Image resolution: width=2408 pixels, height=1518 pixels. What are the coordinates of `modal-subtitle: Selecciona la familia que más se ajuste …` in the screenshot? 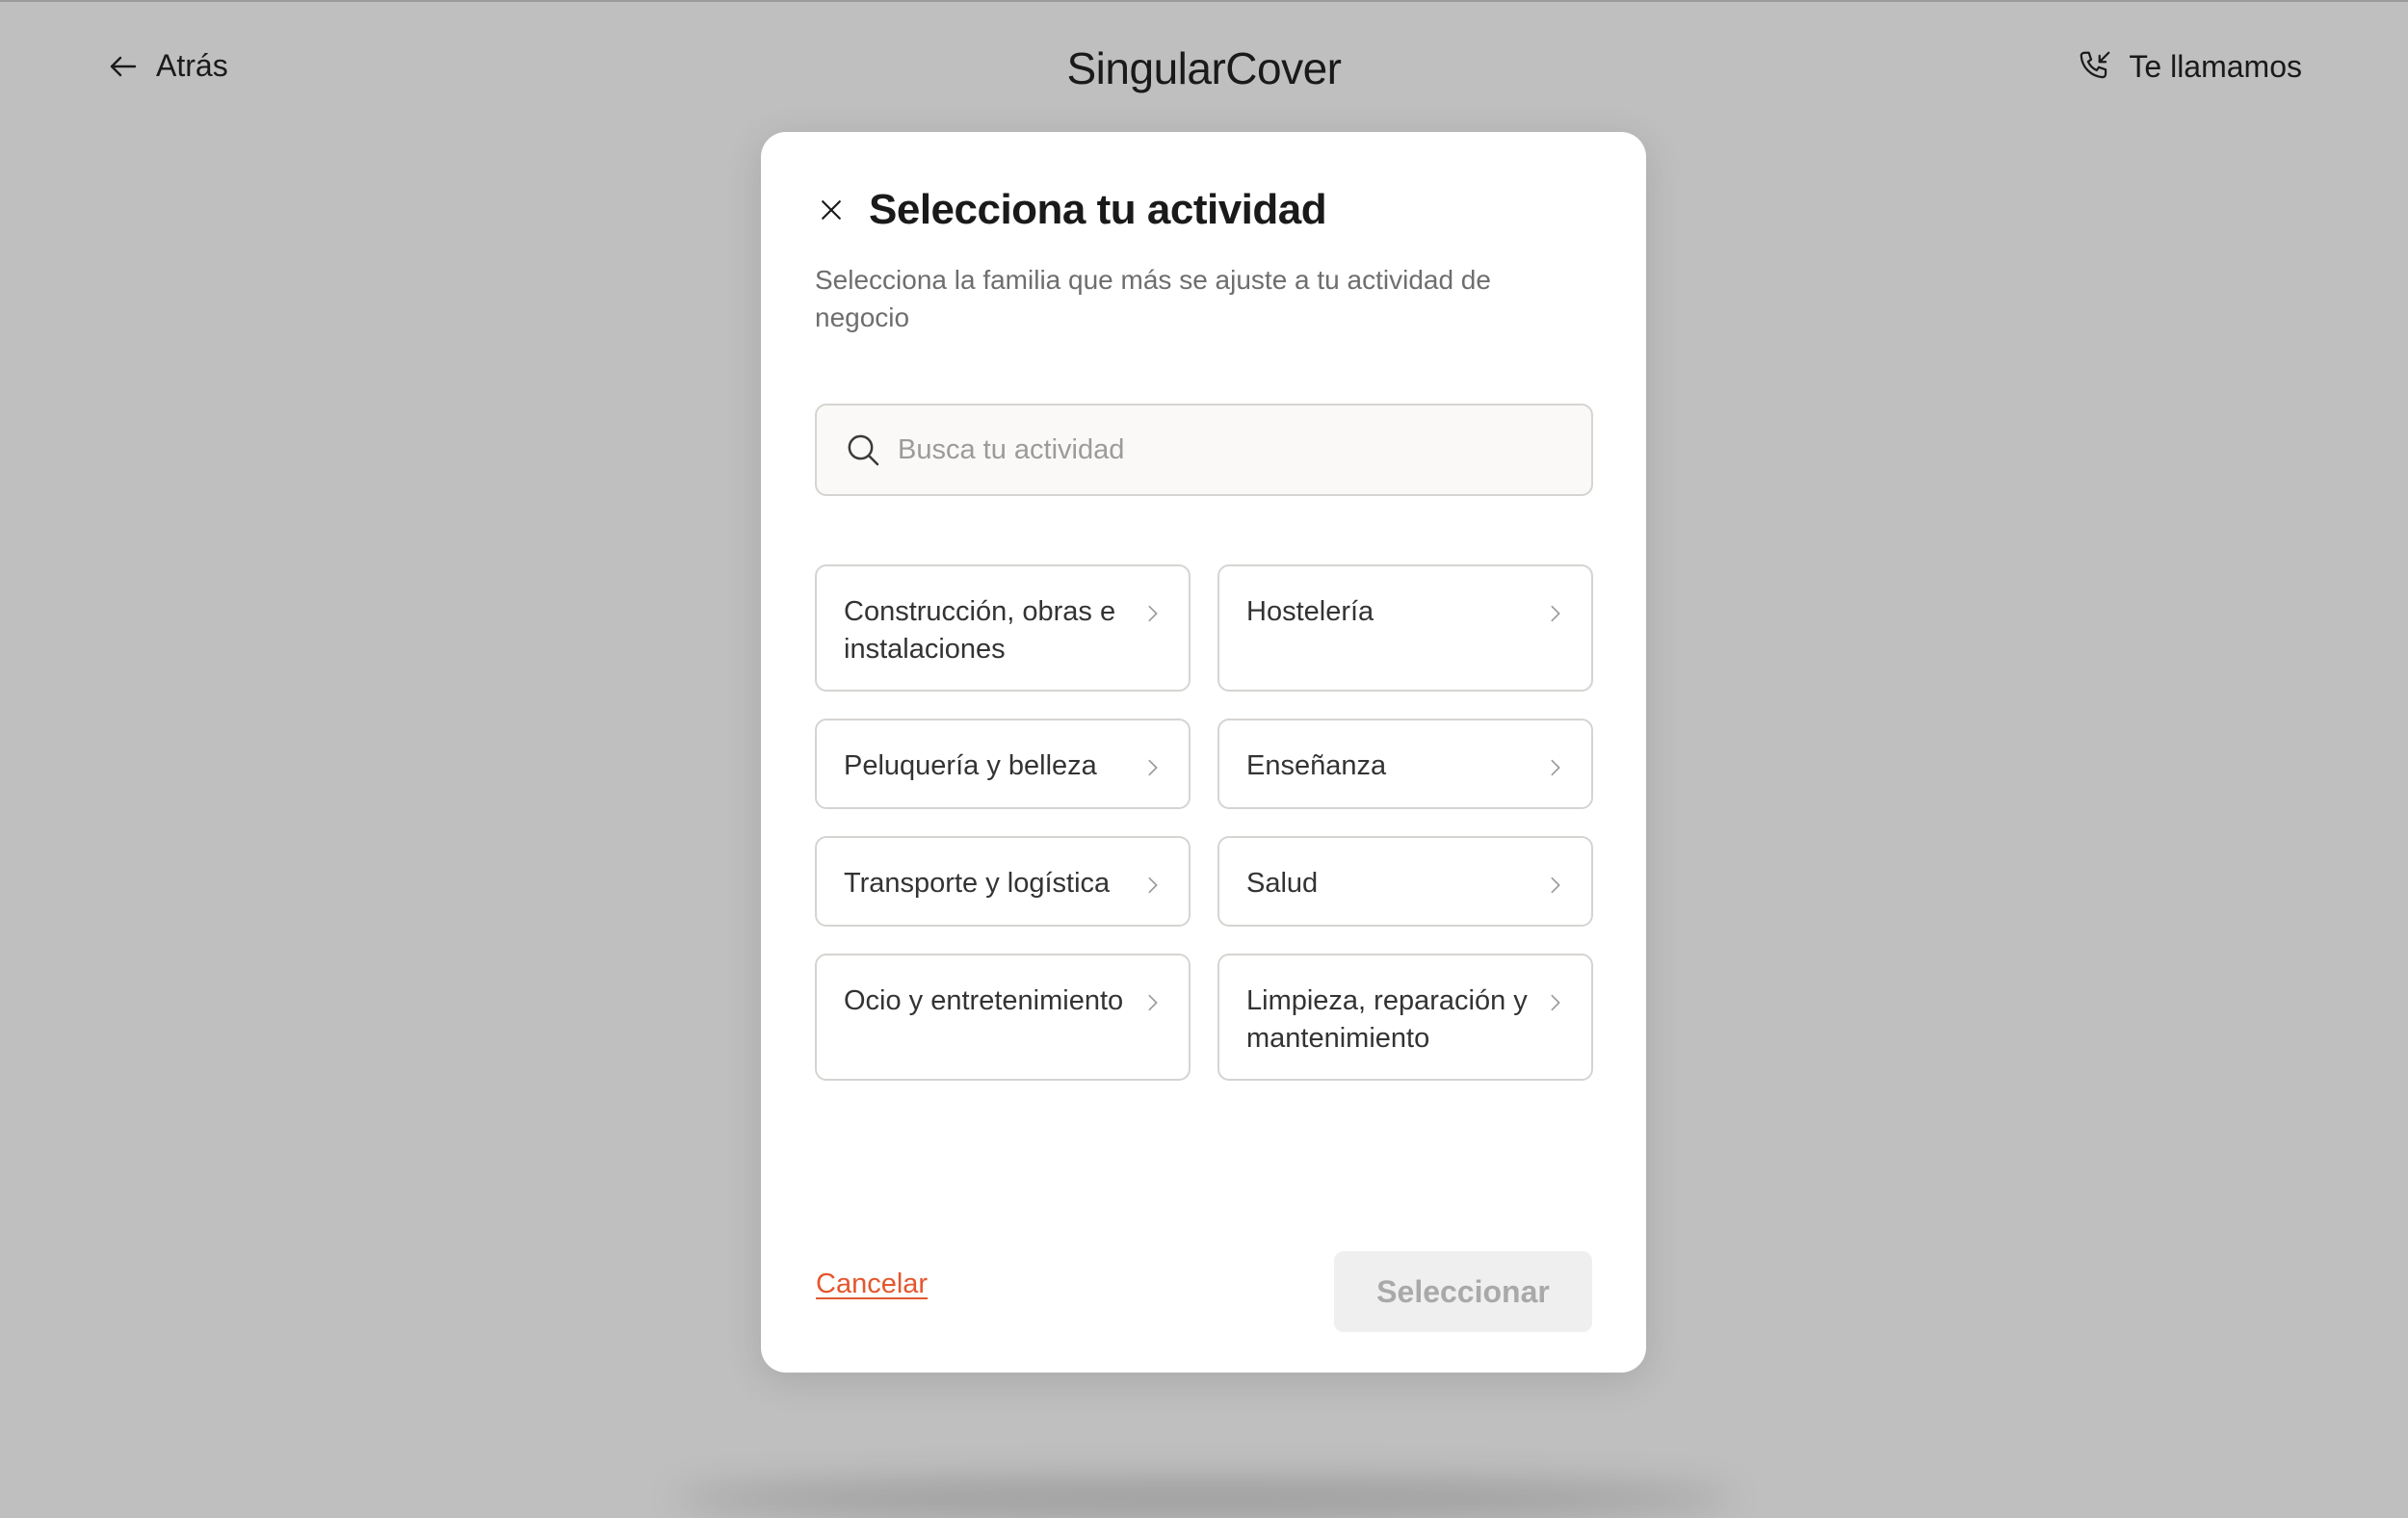 It's located at (1153, 298).